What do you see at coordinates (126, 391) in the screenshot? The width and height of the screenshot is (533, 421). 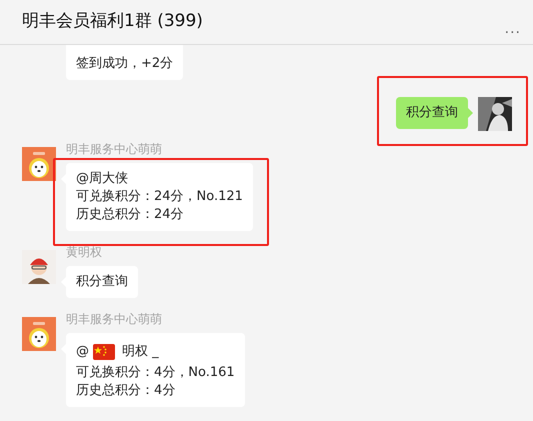 I see `message-text: 历史总积分：4分` at bounding box center [126, 391].